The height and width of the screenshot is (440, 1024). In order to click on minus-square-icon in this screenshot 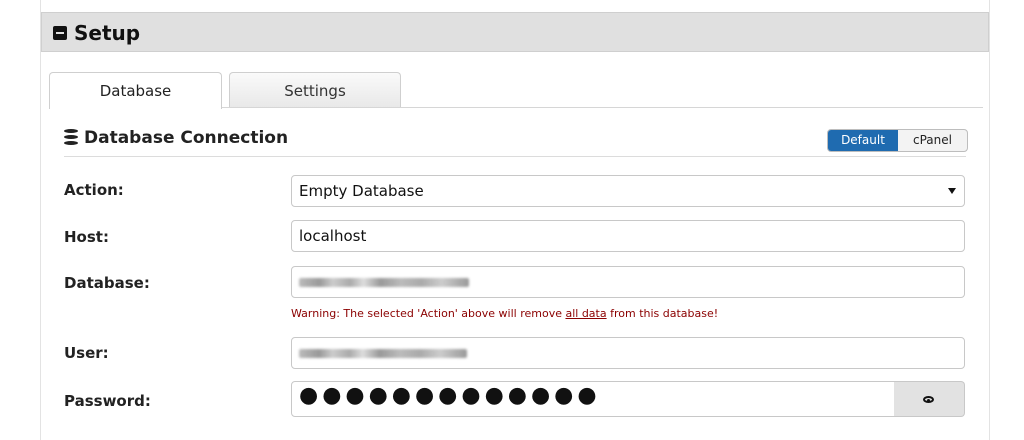, I will do `click(60, 33)`.